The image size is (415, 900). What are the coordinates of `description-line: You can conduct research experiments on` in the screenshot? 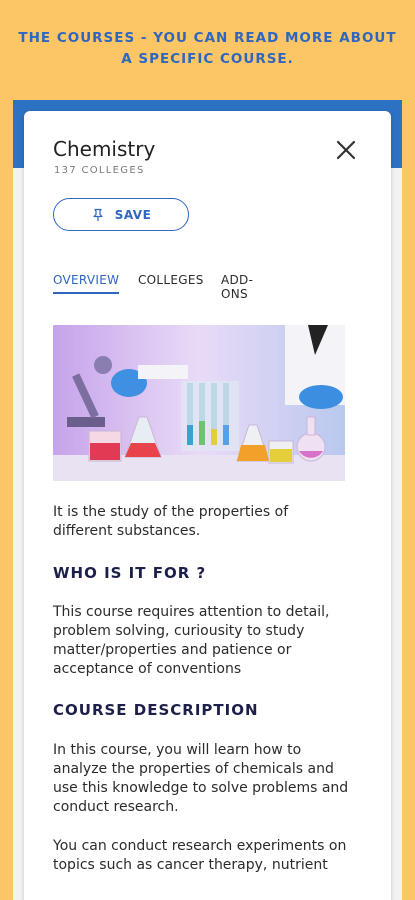 It's located at (200, 846).